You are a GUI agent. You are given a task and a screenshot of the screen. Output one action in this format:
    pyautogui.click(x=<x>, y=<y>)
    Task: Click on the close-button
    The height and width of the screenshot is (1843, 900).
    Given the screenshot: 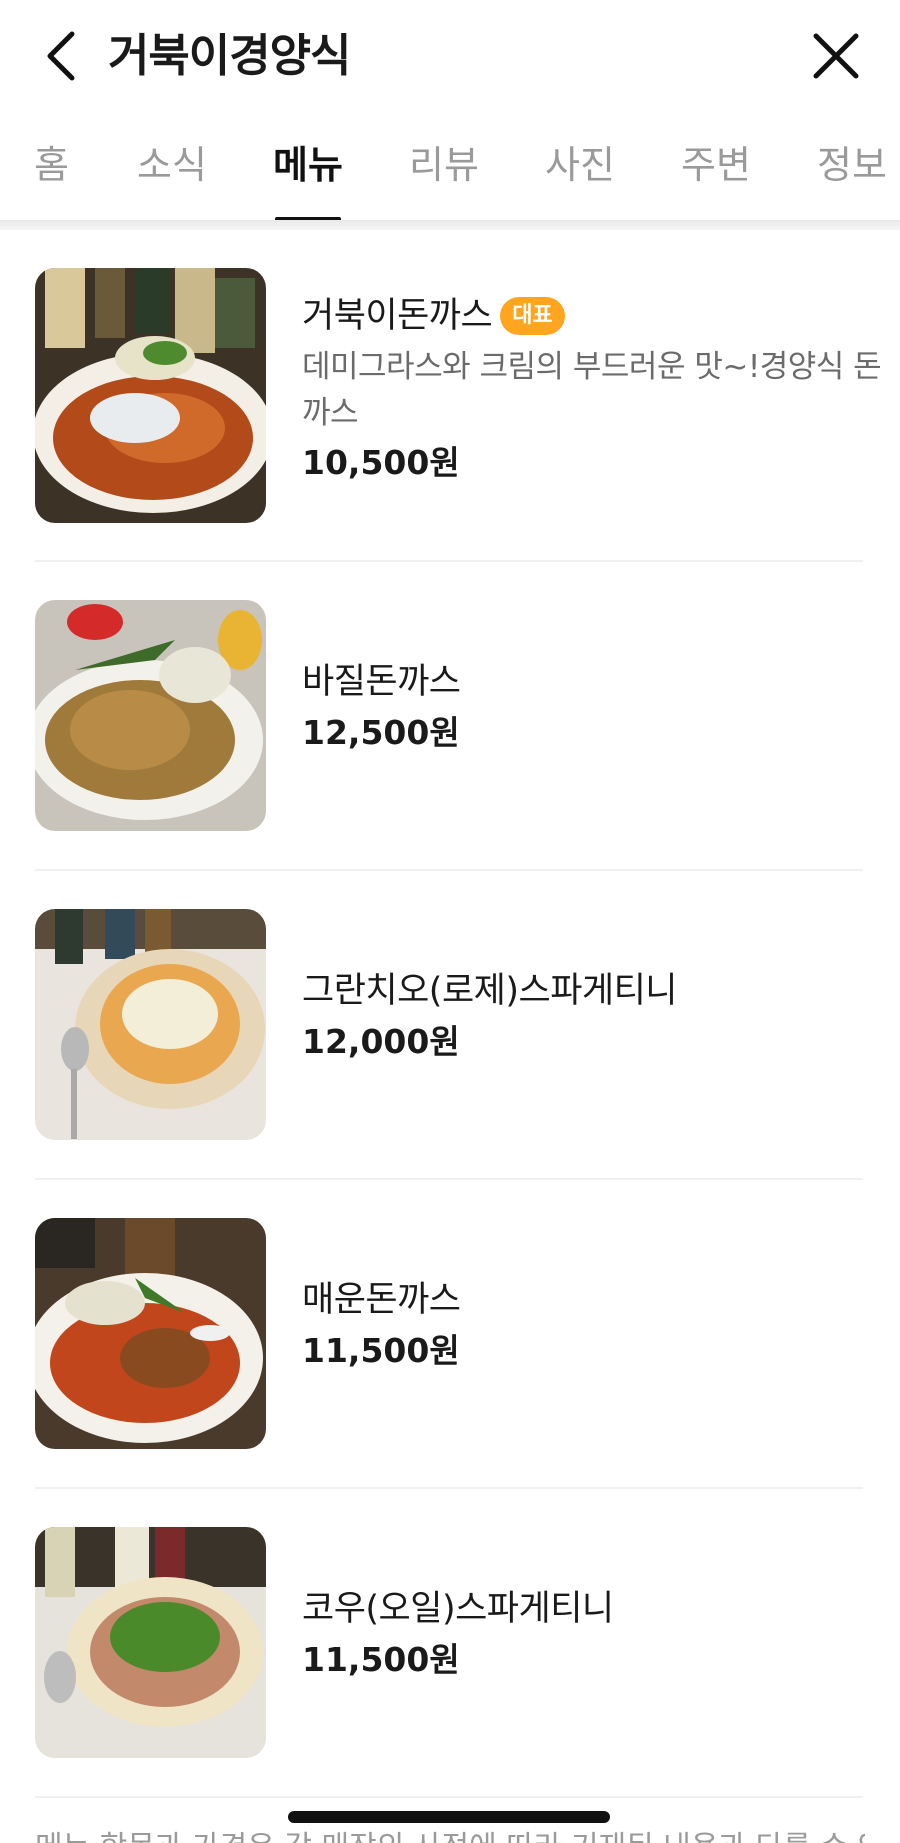 What is the action you would take?
    pyautogui.click(x=836, y=56)
    